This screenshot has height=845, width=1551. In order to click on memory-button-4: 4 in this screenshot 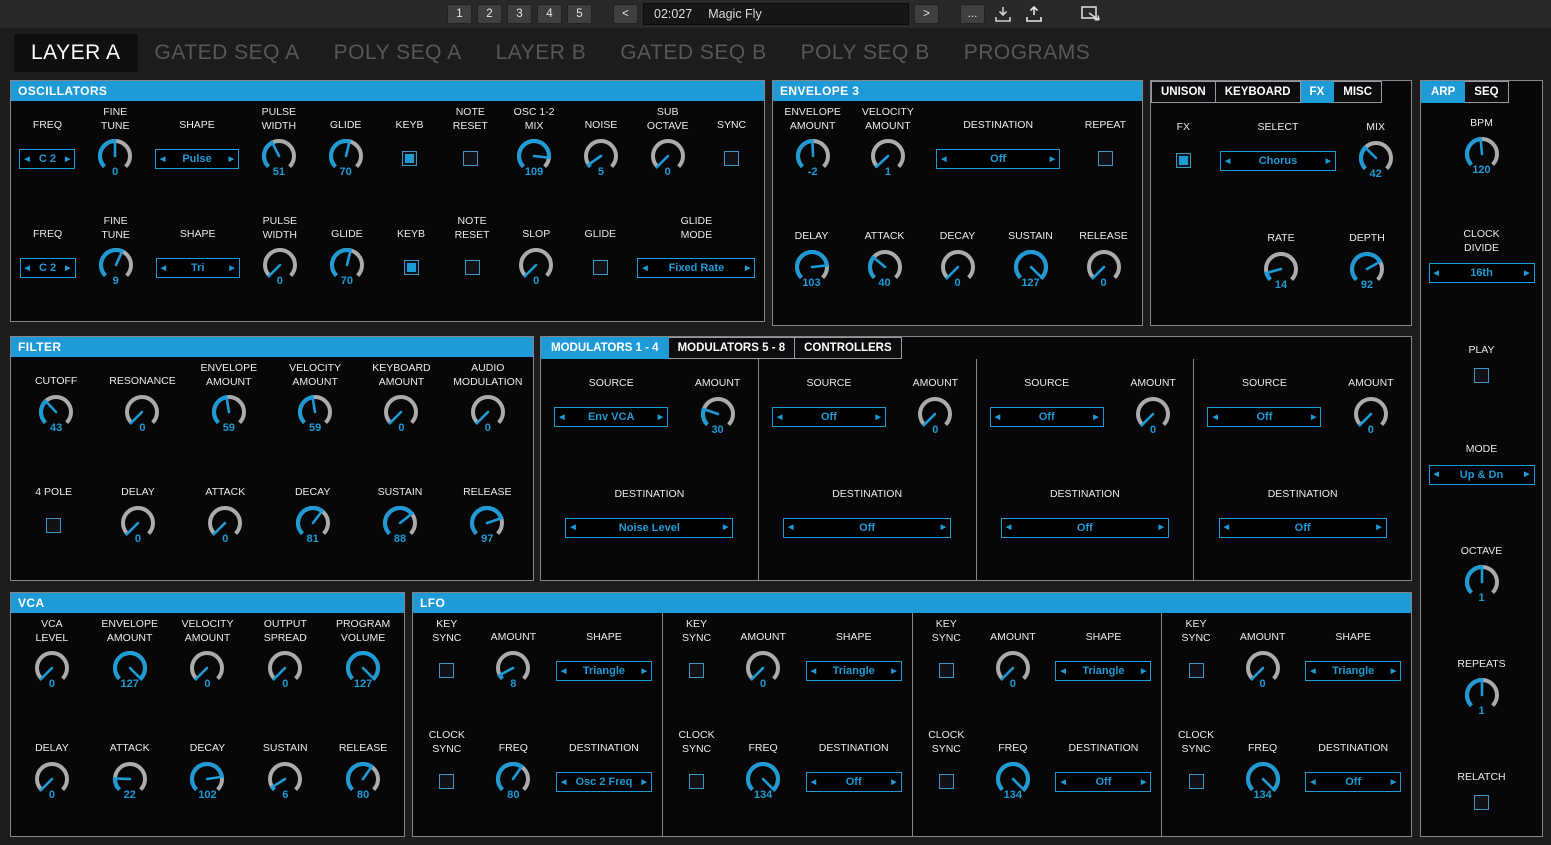, I will do `click(549, 14)`.